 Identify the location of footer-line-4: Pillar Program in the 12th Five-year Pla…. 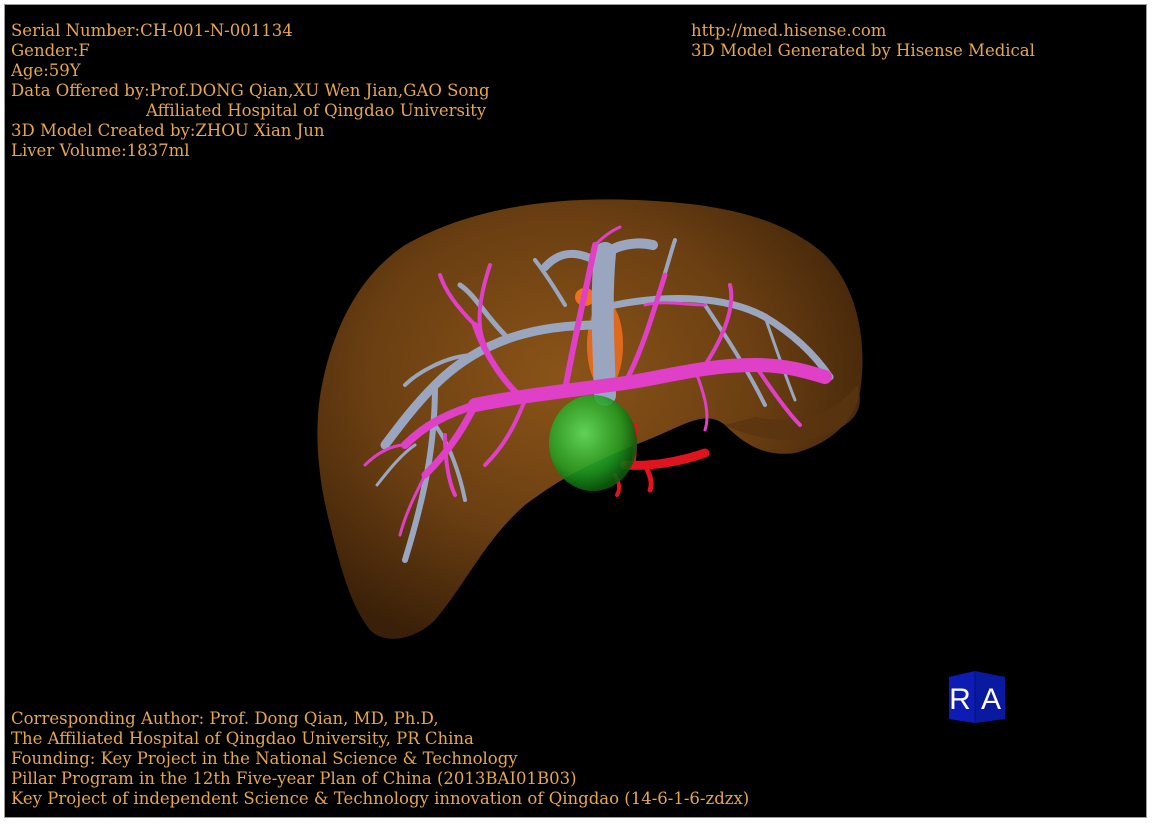
(294, 778).